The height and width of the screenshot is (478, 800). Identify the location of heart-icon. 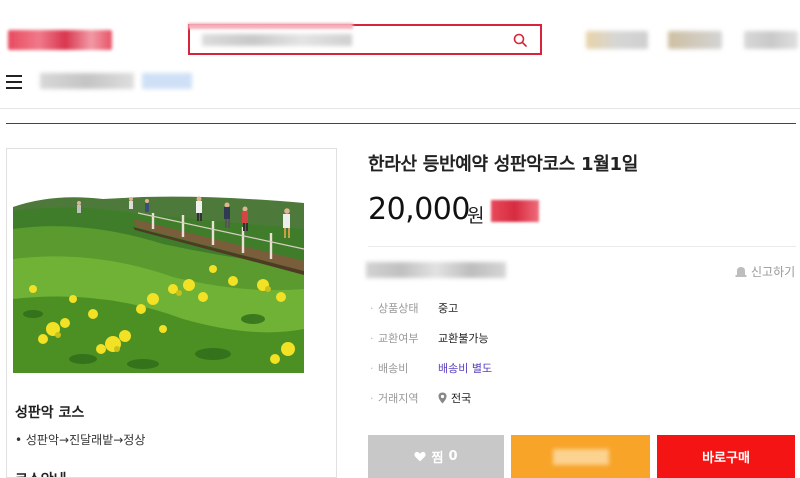
(420, 456).